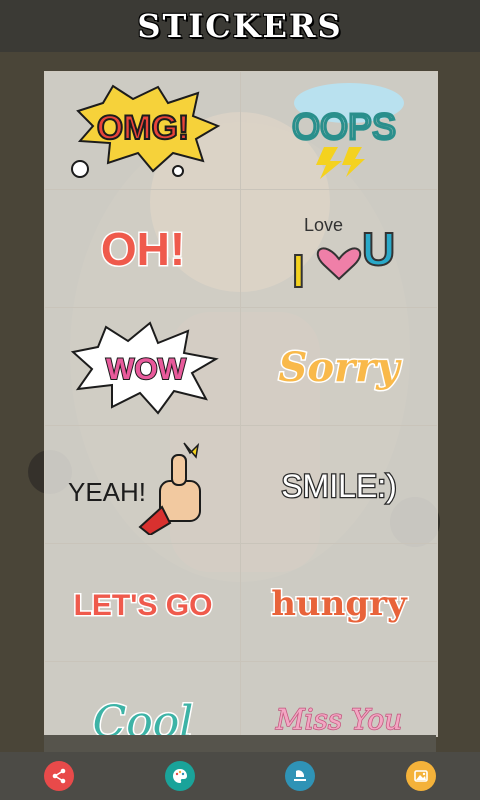 This screenshot has width=480, height=800. I want to click on sticker-lets-go: LET'S GO, so click(143, 603).